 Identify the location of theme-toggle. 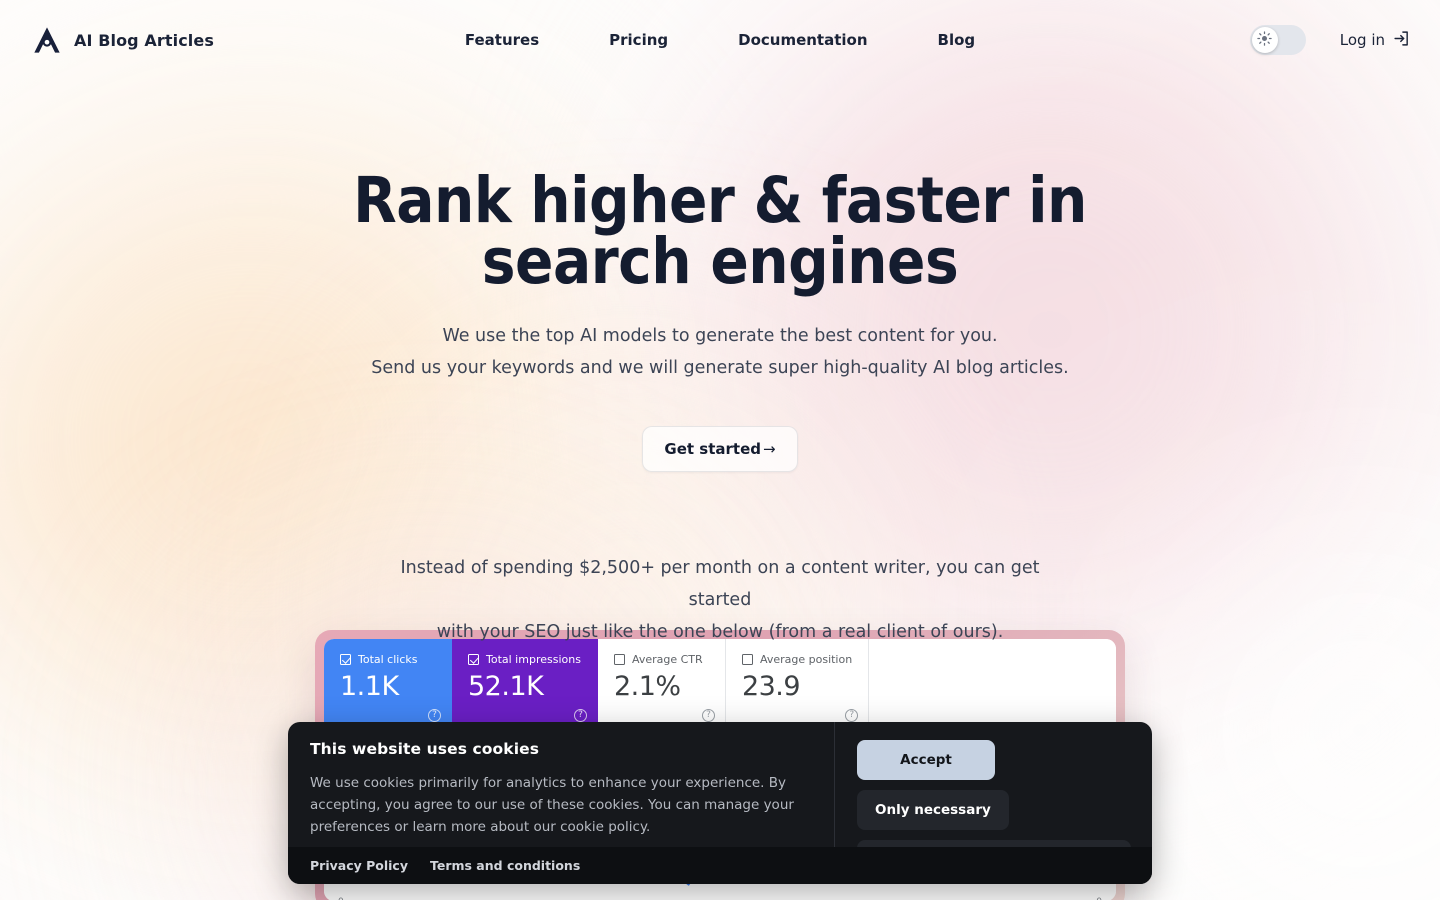
(1277, 40).